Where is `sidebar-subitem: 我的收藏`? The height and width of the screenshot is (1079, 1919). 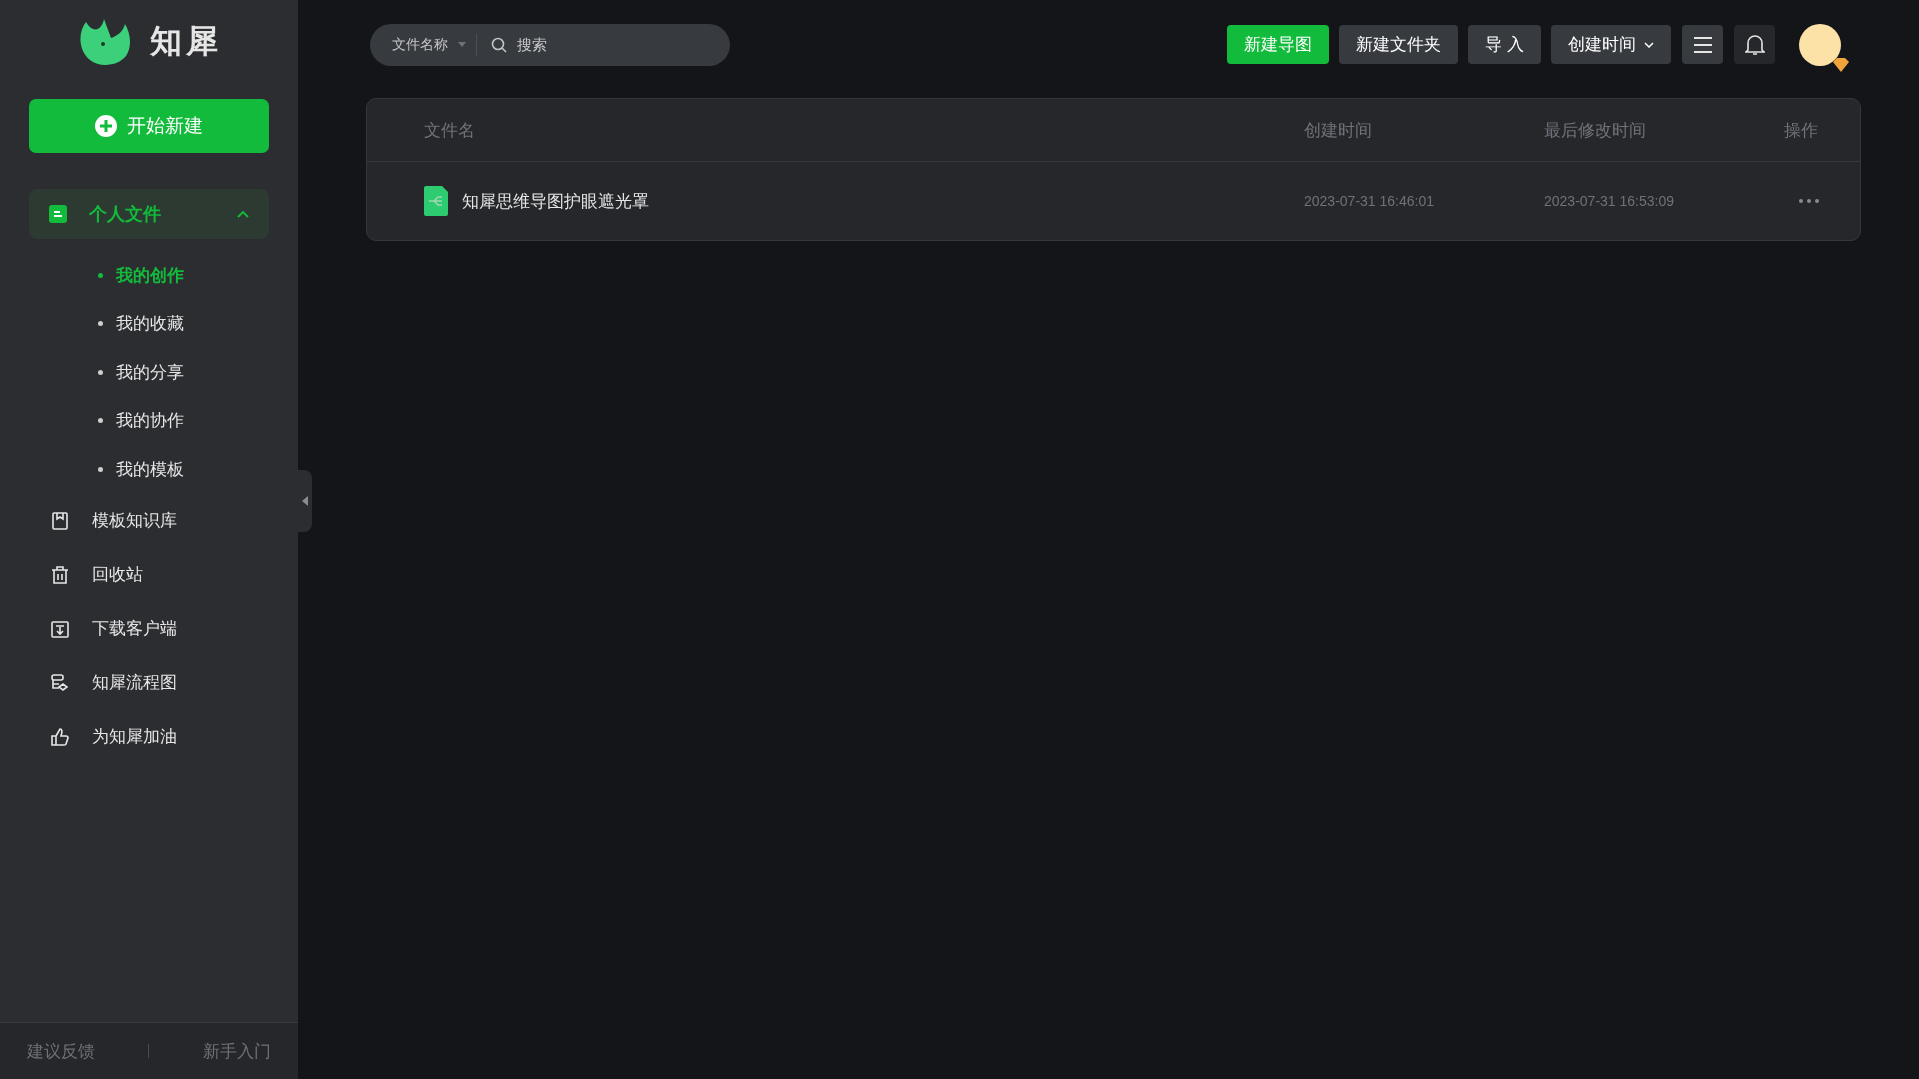 sidebar-subitem: 我的收藏 is located at coordinates (149, 323).